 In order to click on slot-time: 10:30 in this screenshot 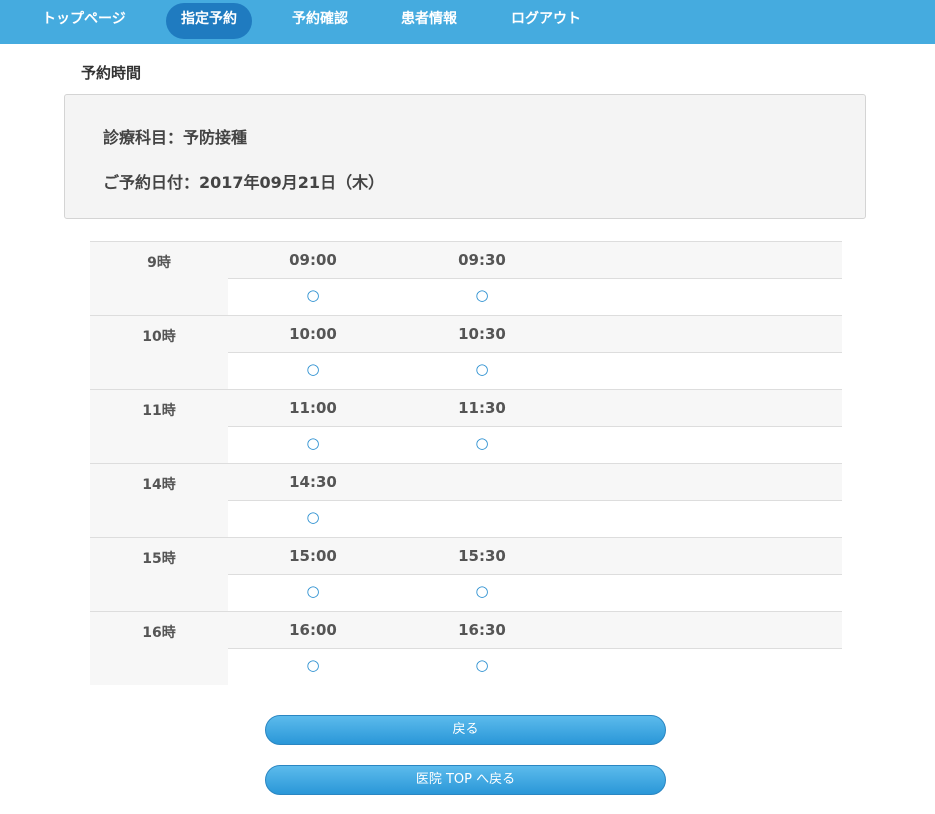, I will do `click(482, 334)`.